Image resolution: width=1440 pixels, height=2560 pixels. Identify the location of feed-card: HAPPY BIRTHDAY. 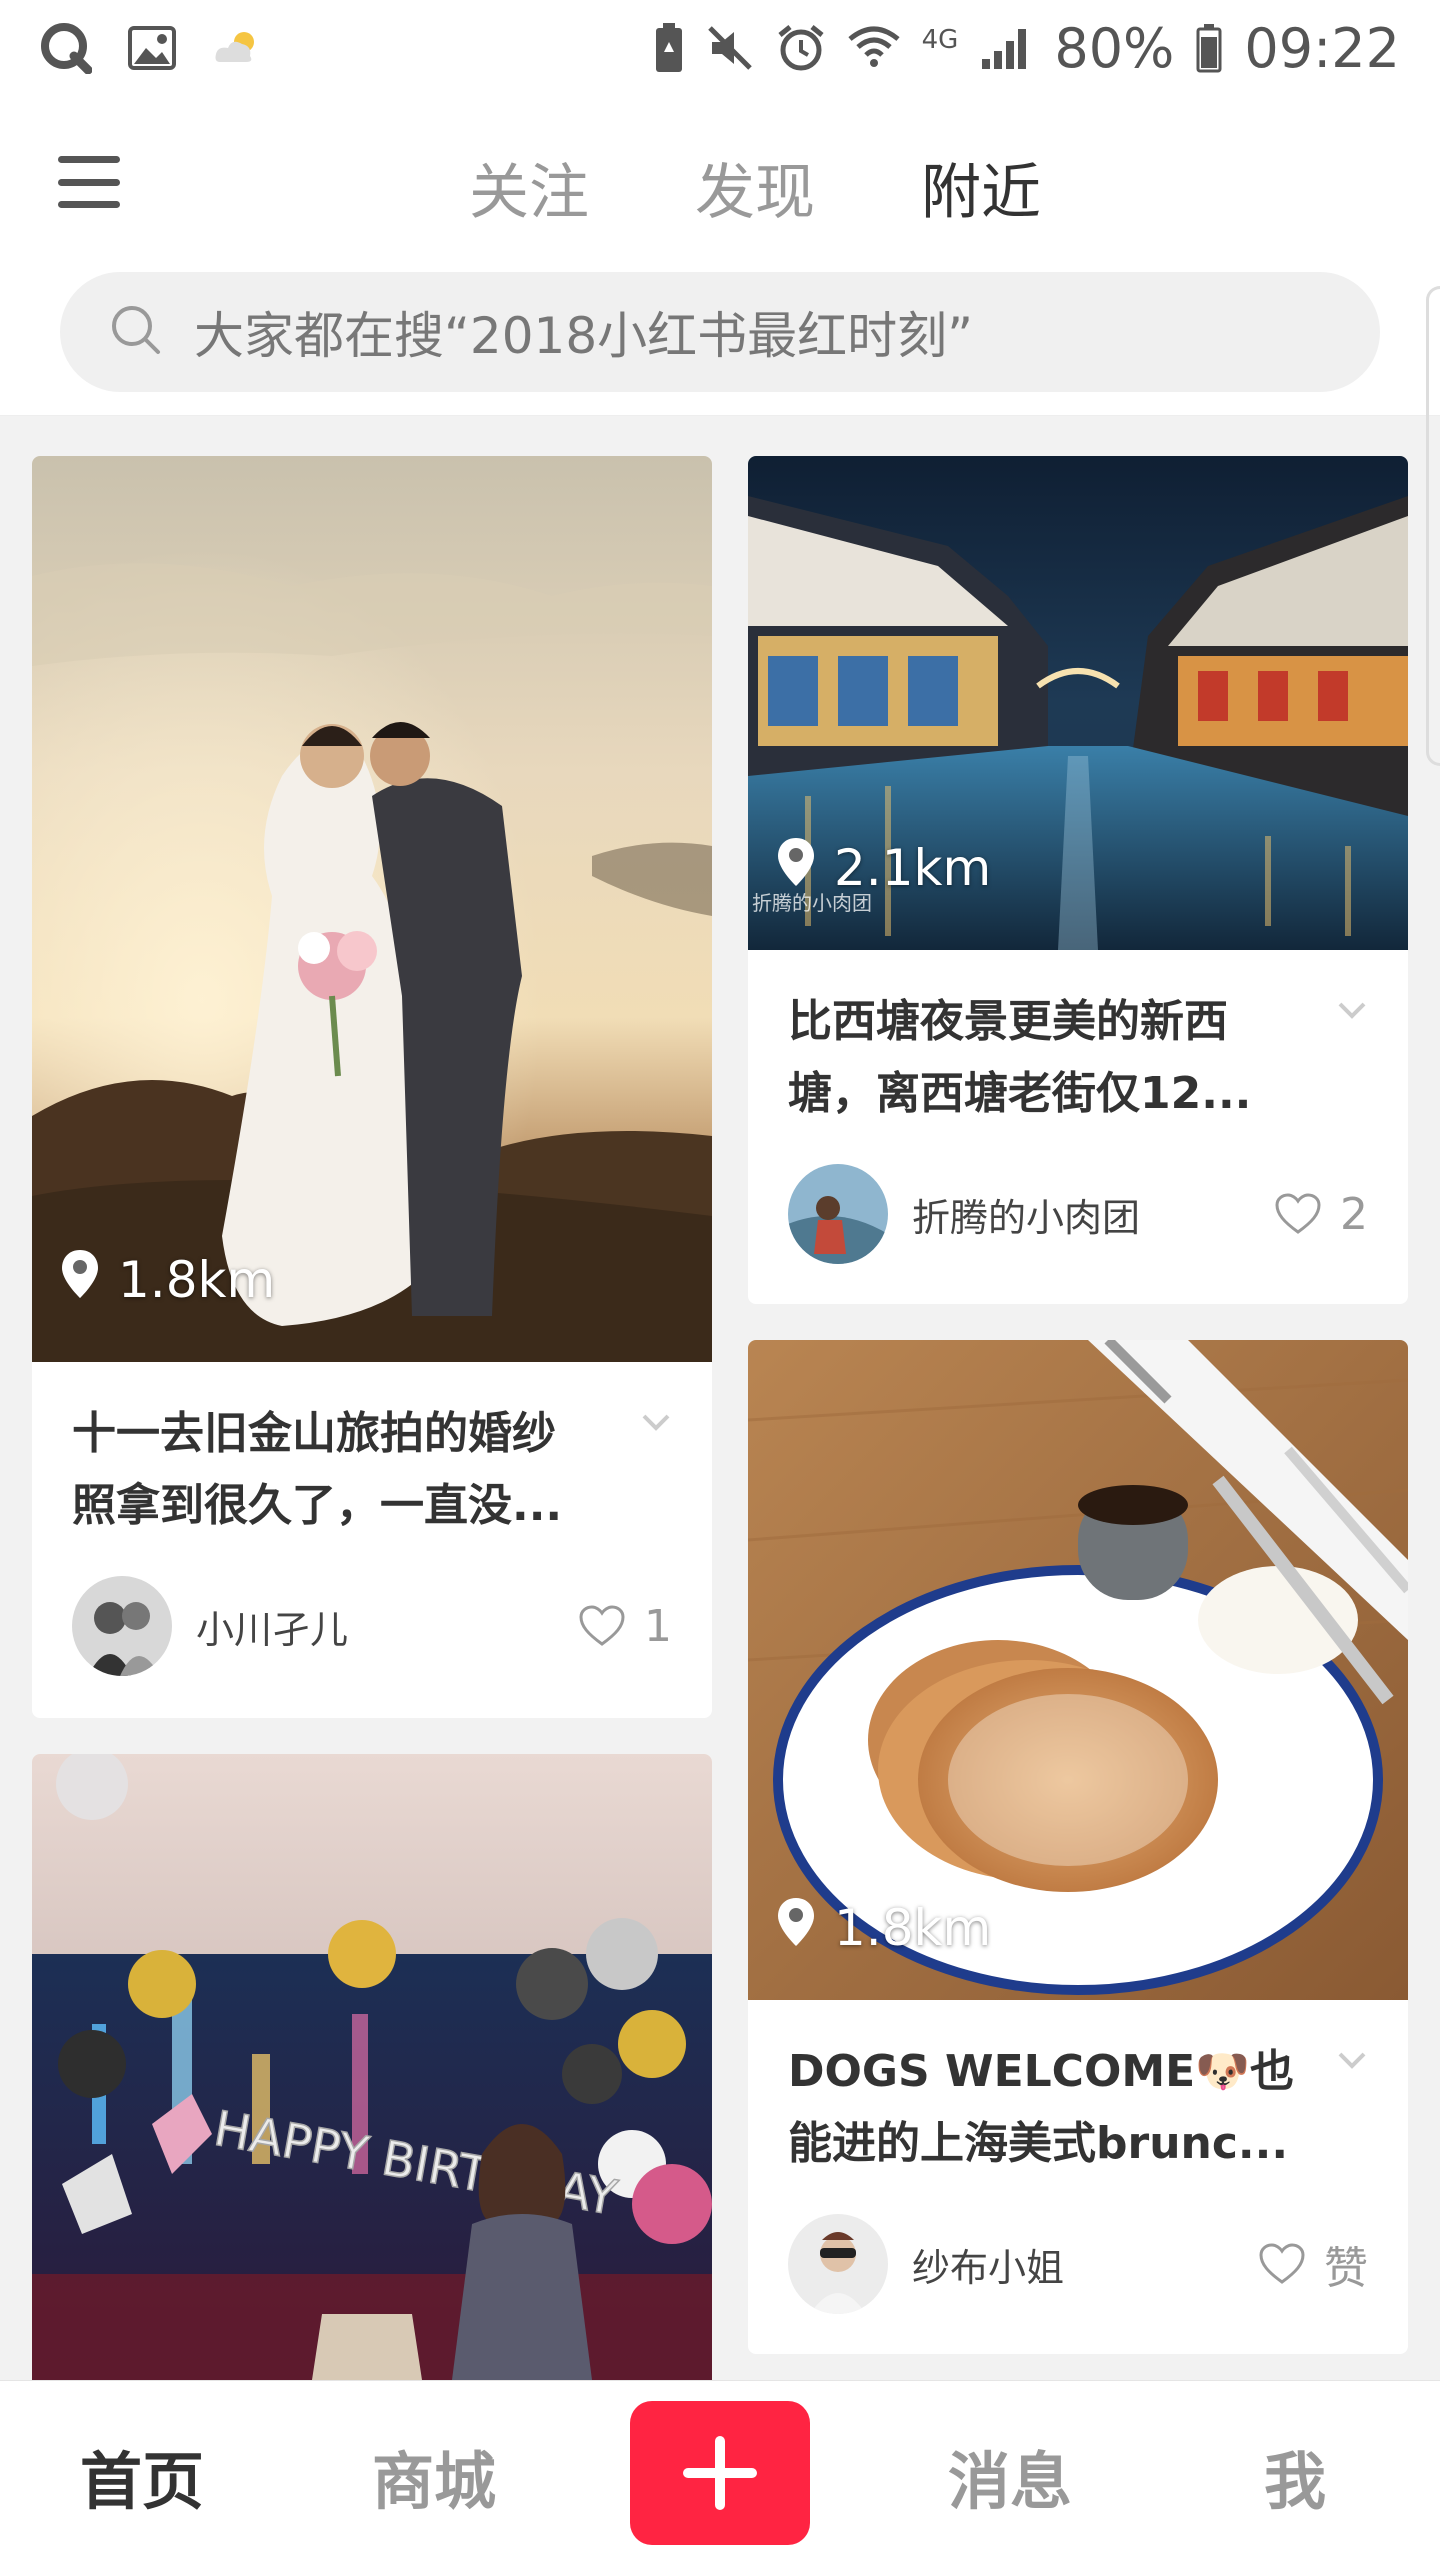
(372, 2067).